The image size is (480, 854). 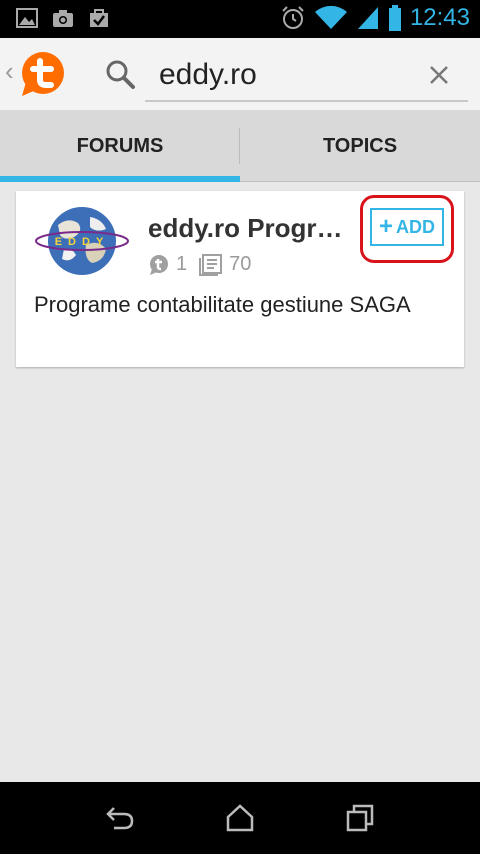 I want to click on tab-forums: FORUMS, so click(x=120, y=146).